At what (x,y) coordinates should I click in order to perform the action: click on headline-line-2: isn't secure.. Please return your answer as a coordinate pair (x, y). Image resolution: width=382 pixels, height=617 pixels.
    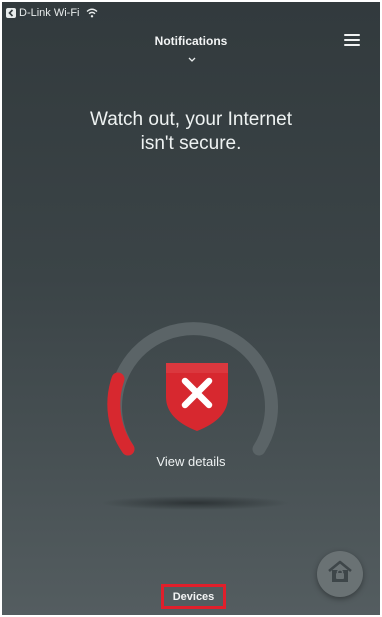
    Looking at the image, I should click on (191, 143).